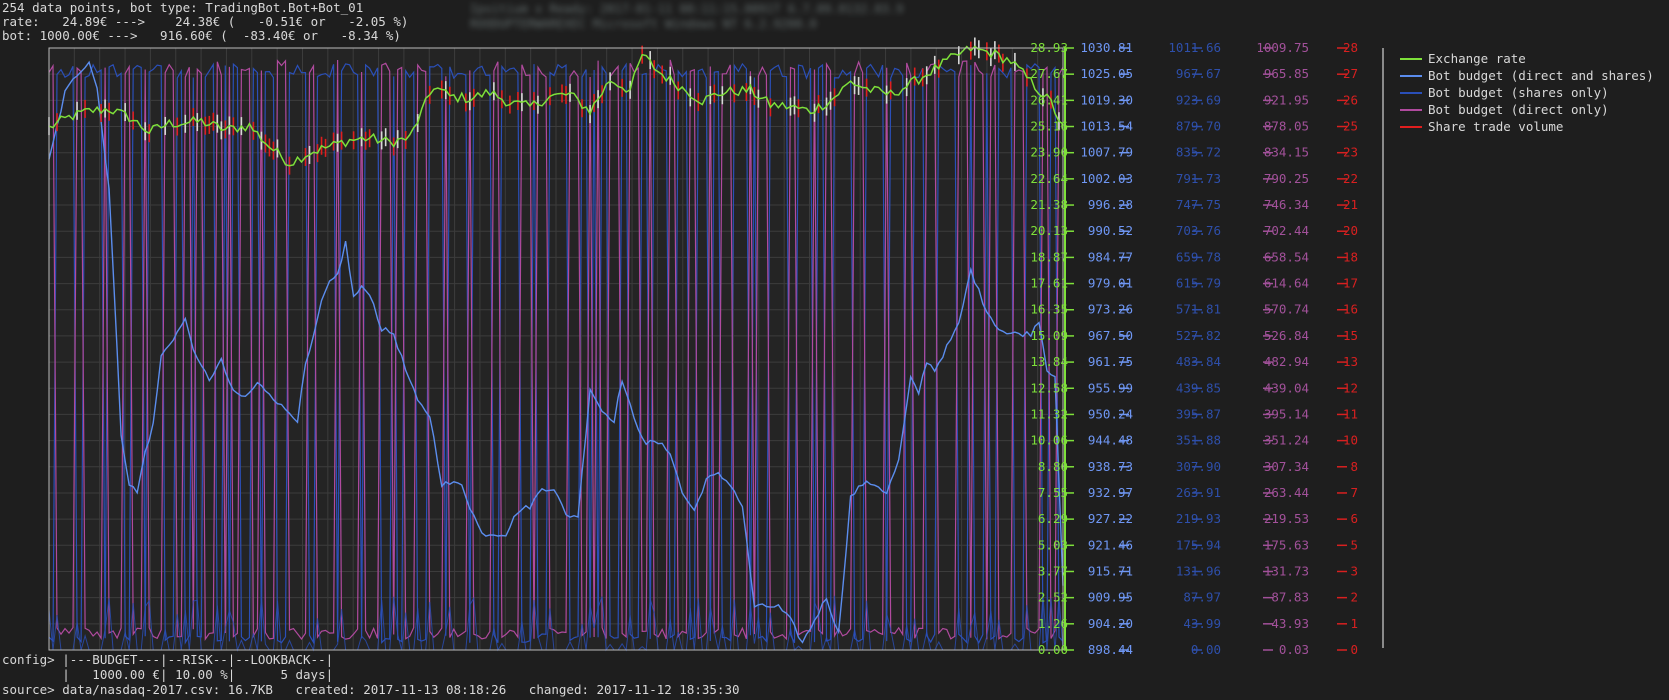  Describe the element at coordinates (1518, 109) in the screenshot. I see `legend-label: Bot budget (direct only)` at that location.